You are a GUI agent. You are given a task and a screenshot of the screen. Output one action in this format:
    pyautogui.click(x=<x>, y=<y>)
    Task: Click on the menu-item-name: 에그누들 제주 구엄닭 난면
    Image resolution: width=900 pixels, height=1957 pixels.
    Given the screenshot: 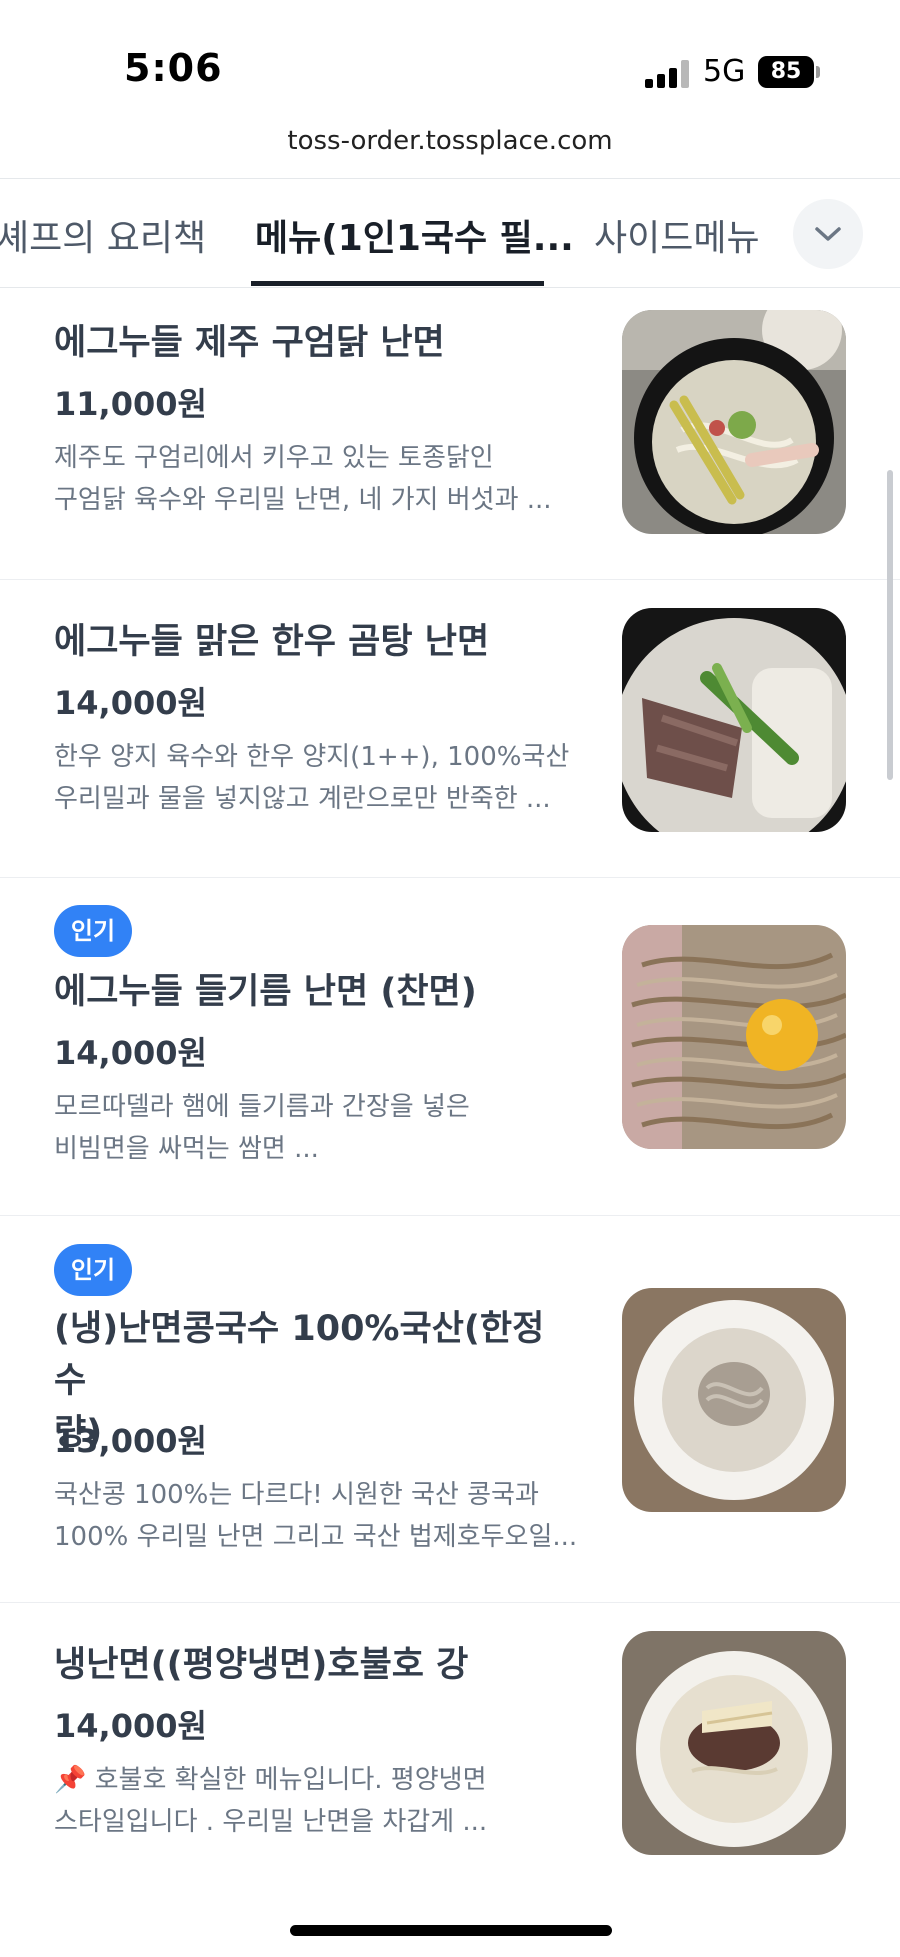 What is the action you would take?
    pyautogui.click(x=249, y=343)
    